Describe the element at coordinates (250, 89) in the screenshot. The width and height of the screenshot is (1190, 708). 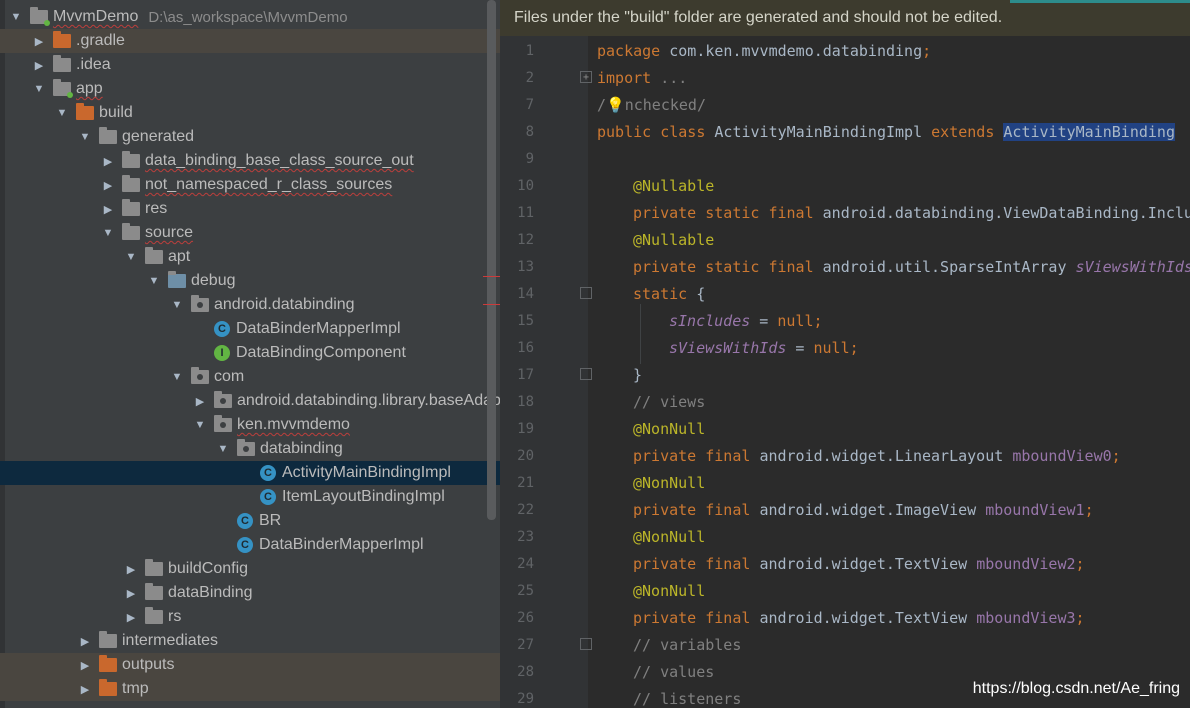
I see `tree-node: ▼ app` at that location.